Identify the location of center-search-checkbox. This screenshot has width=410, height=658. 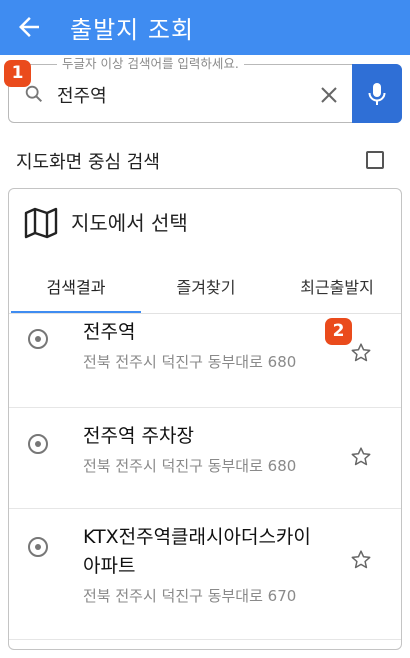
(375, 160).